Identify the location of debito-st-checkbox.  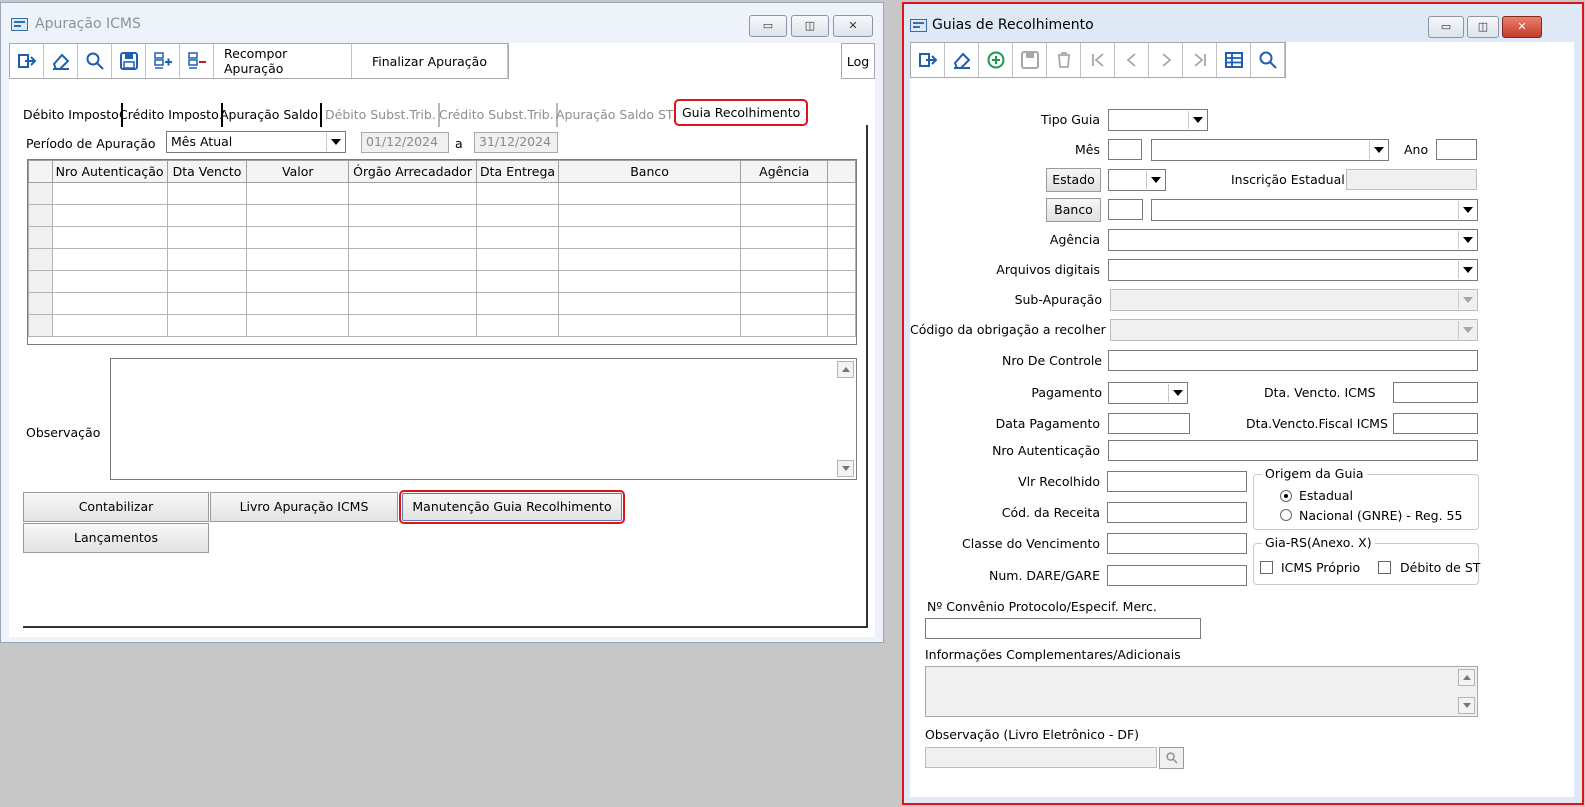
(1384, 567).